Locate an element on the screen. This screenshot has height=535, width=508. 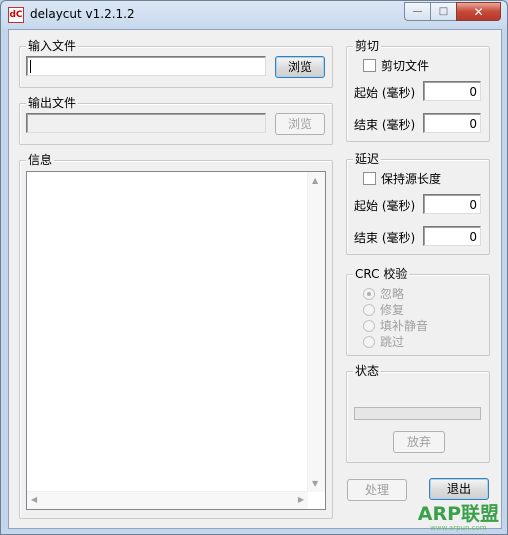
vertical-scrollbar: ▲ ▼ is located at coordinates (316, 332).